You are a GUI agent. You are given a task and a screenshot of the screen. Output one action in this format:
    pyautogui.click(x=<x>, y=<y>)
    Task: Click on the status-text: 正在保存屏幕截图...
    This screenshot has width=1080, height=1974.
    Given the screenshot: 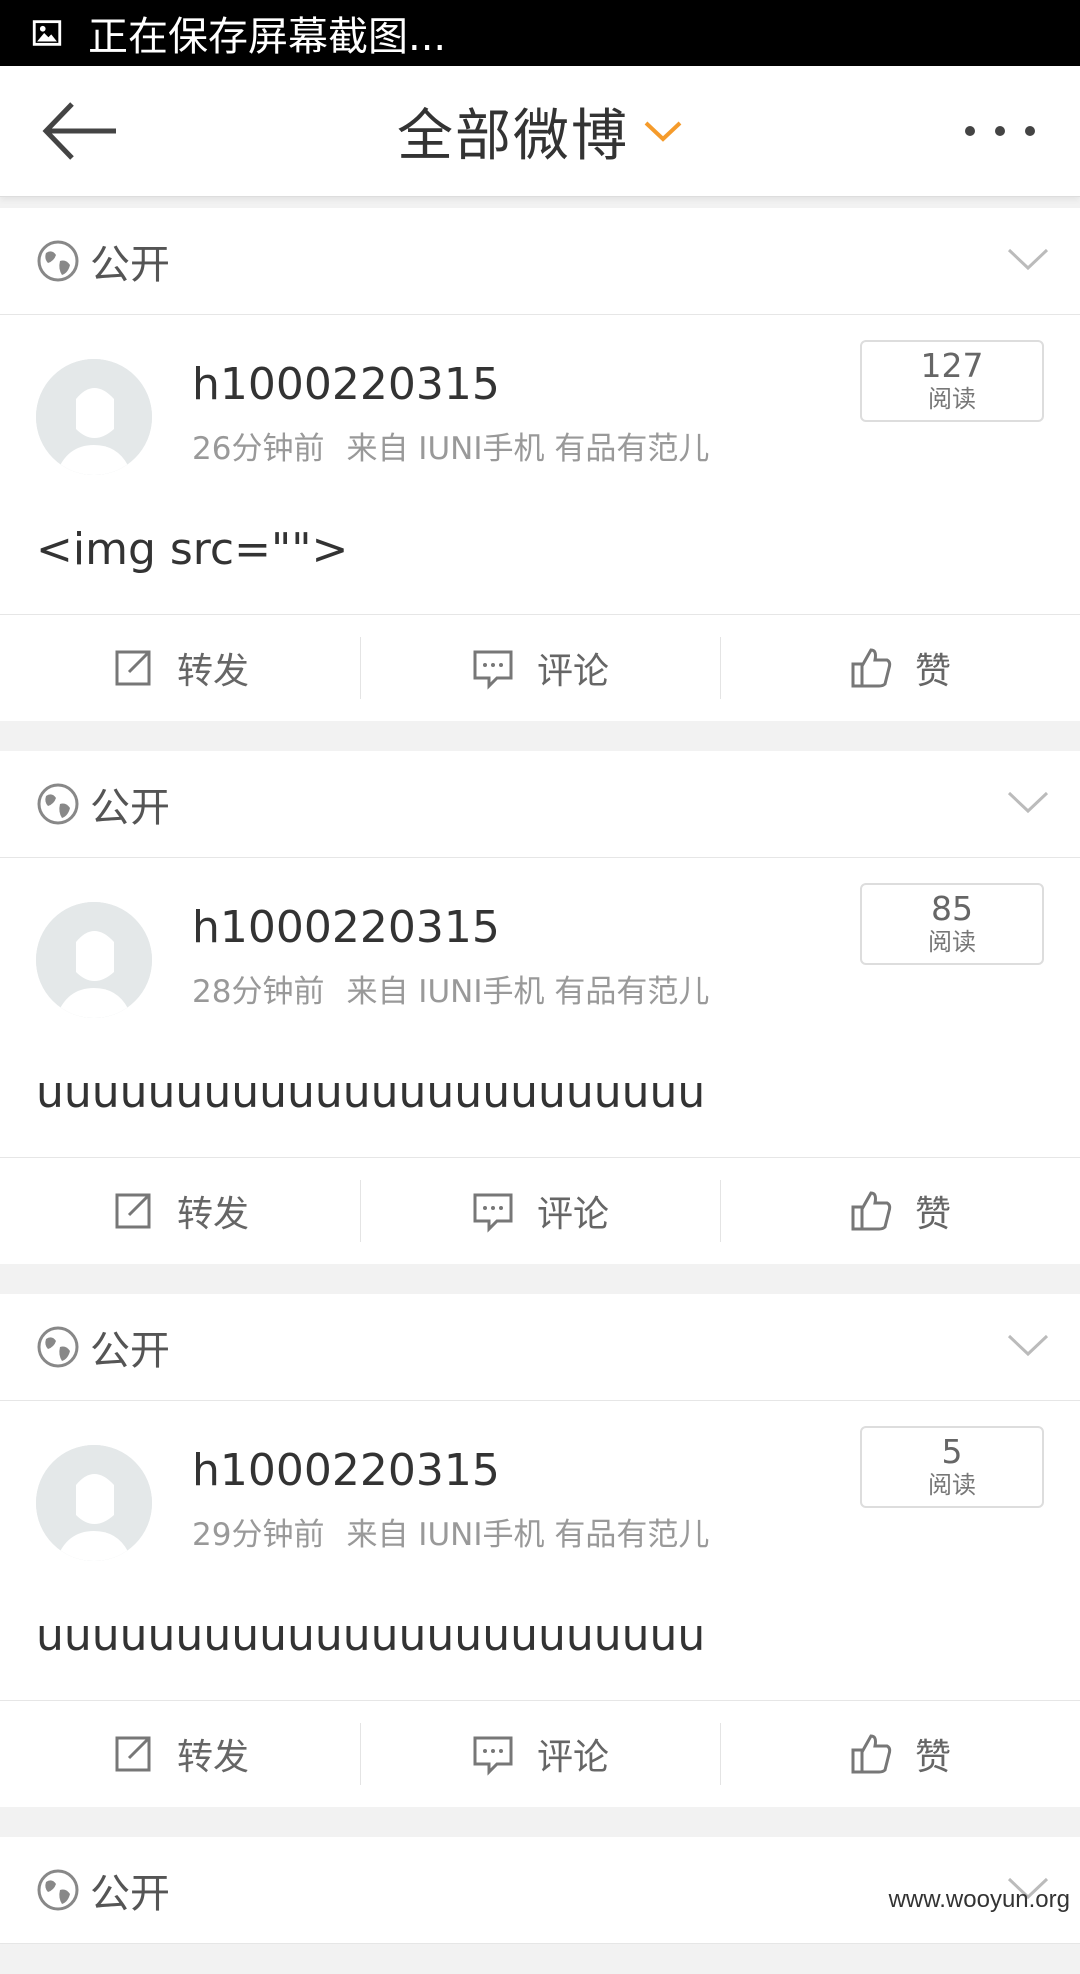 What is the action you would take?
    pyautogui.click(x=267, y=37)
    